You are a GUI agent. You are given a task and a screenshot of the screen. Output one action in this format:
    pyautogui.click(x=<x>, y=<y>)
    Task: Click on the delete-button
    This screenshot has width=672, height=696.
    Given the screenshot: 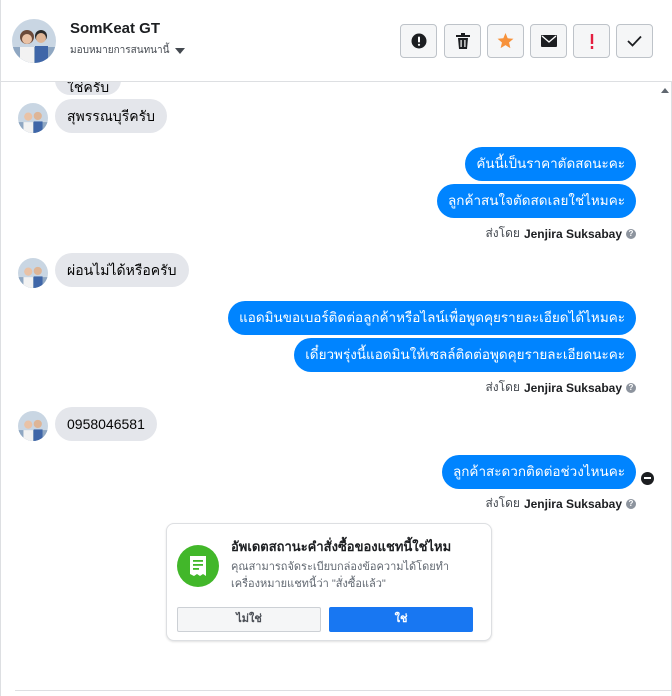 What is the action you would take?
    pyautogui.click(x=462, y=41)
    